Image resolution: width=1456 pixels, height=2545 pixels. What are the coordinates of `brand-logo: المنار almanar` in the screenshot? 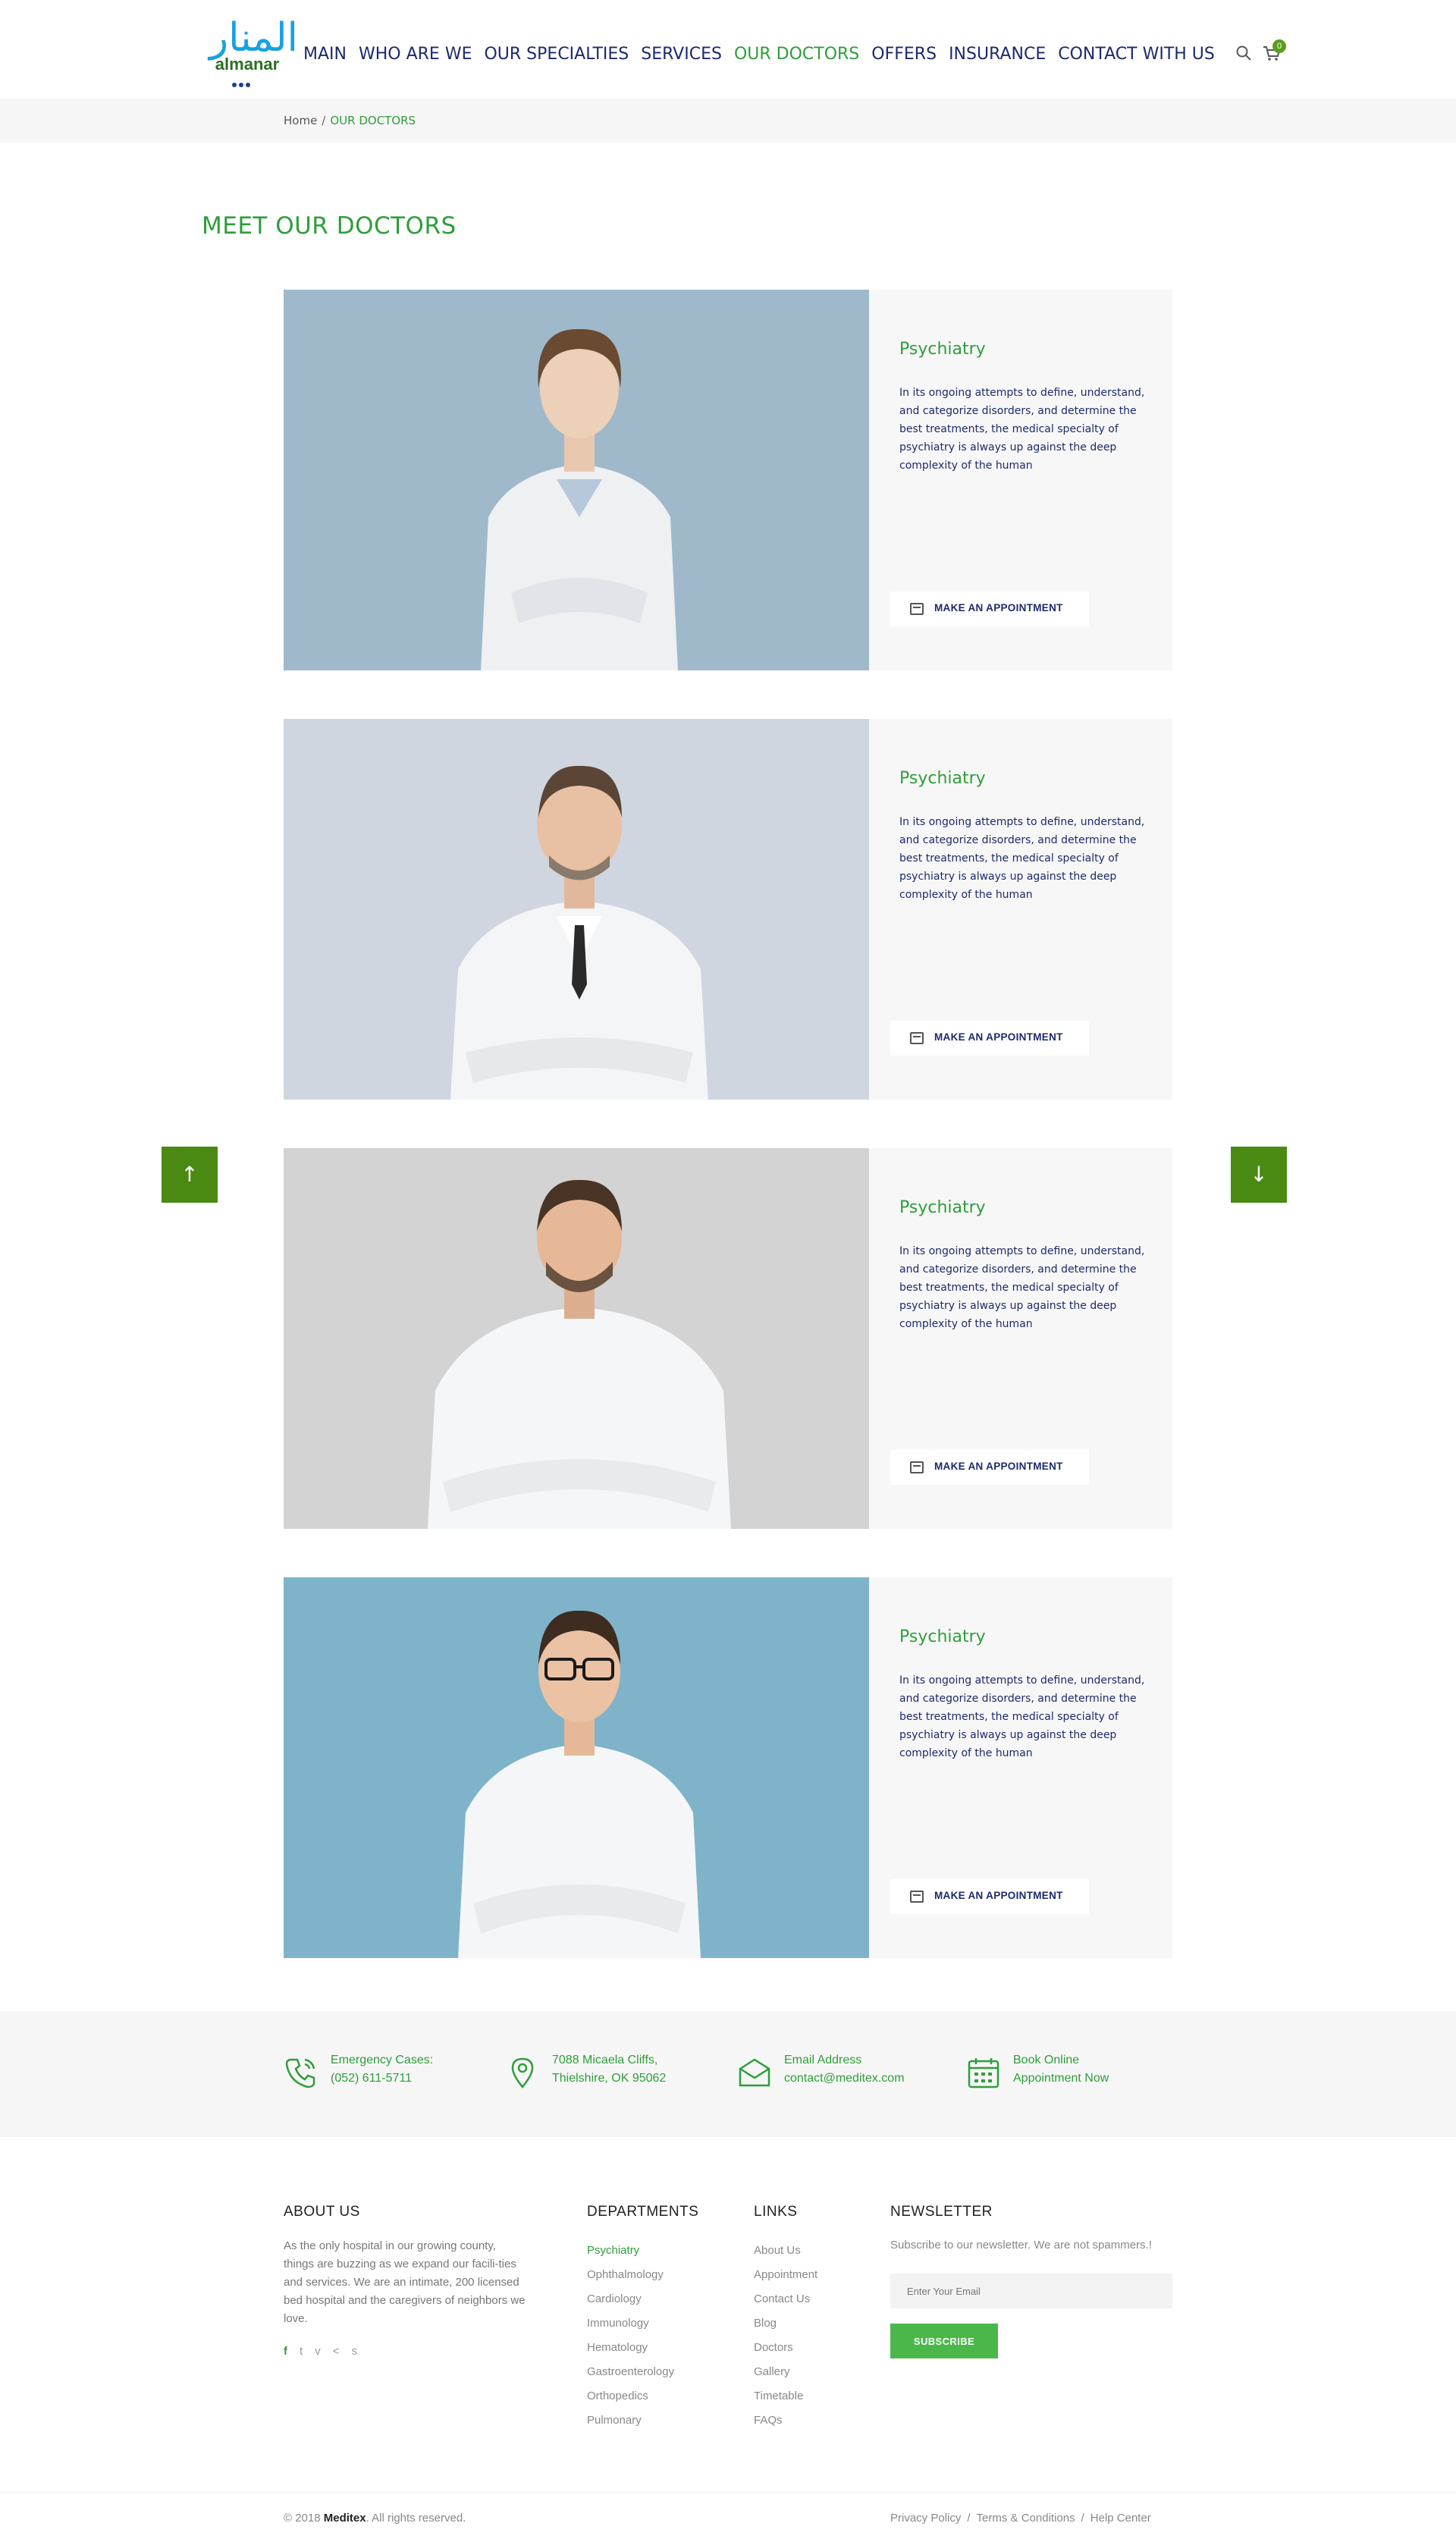 It's located at (253, 51).